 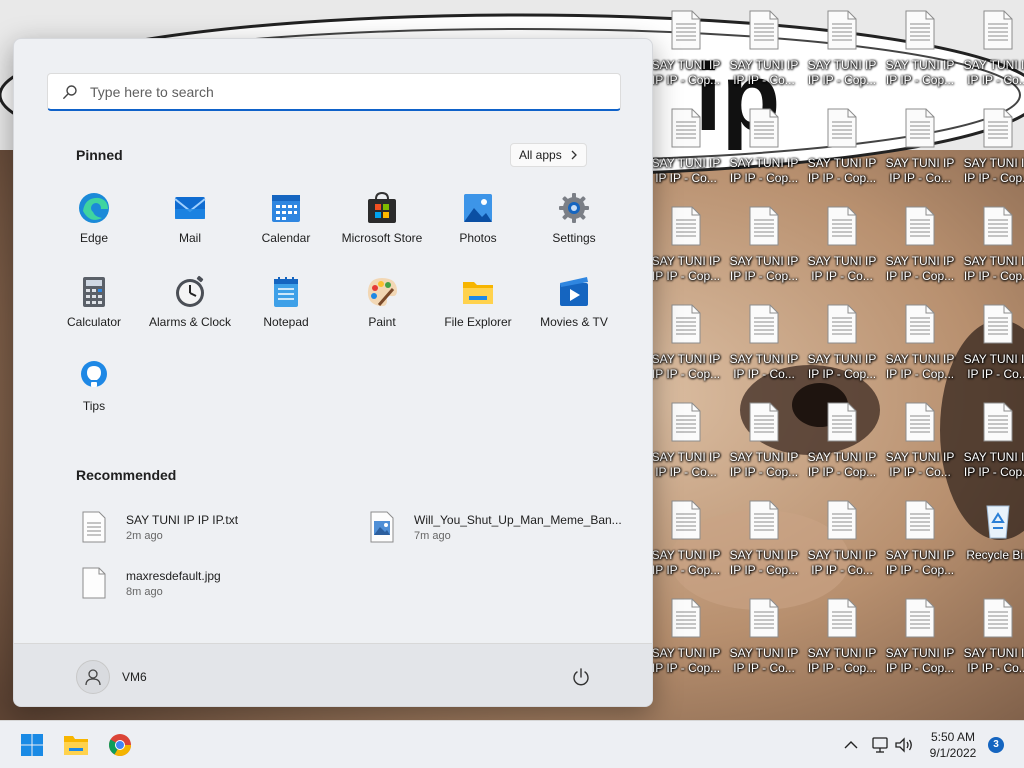 What do you see at coordinates (94, 583) in the screenshot?
I see `blank-file-icon` at bounding box center [94, 583].